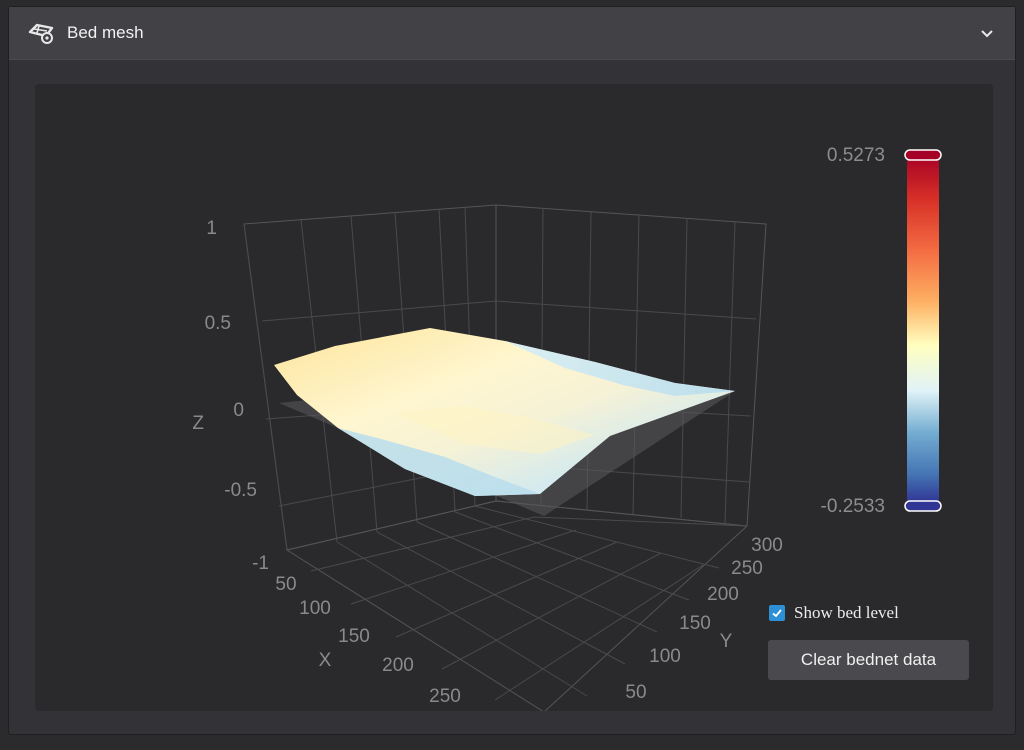 The width and height of the screenshot is (1024, 750). What do you see at coordinates (230, 396) in the screenshot?
I see `z-axis-ticks: 1 0.5 0 -0.5 -1 Z` at bounding box center [230, 396].